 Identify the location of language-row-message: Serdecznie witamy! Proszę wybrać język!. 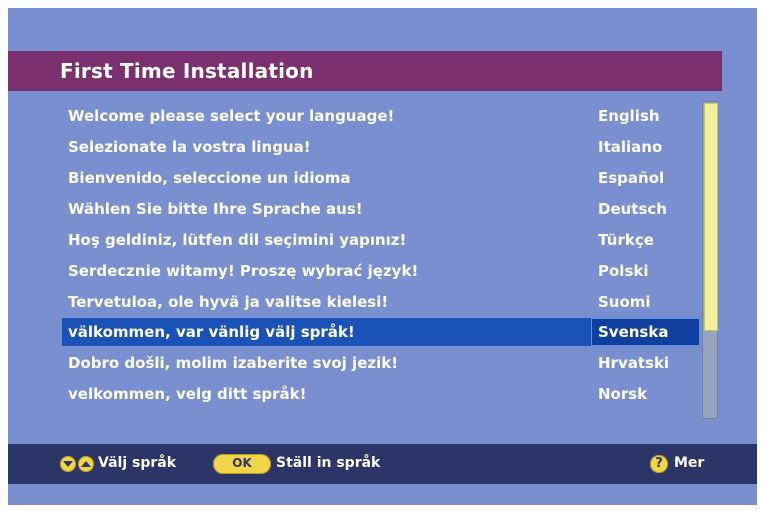
(243, 271).